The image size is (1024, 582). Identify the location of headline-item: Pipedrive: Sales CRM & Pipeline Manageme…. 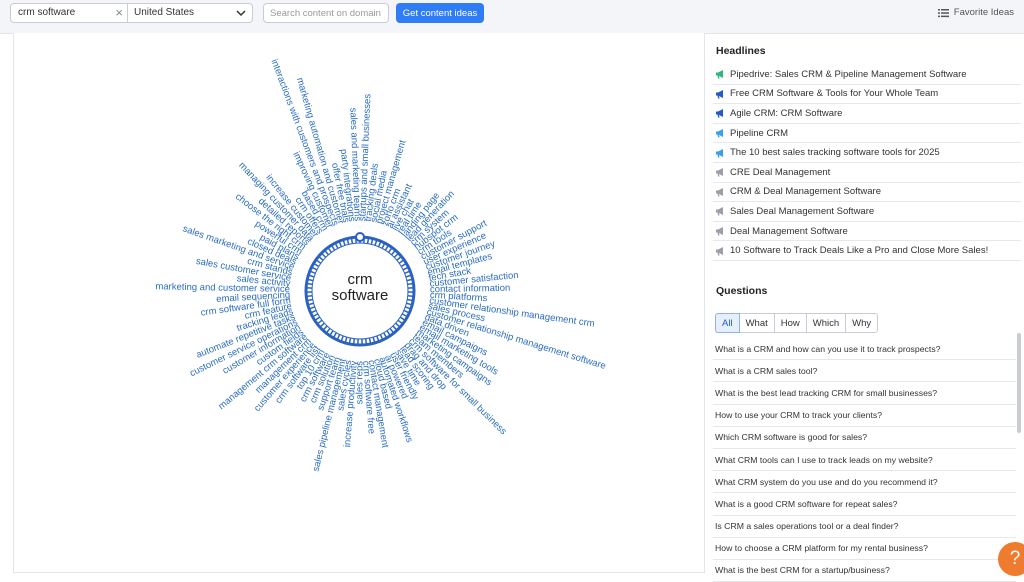
(867, 75).